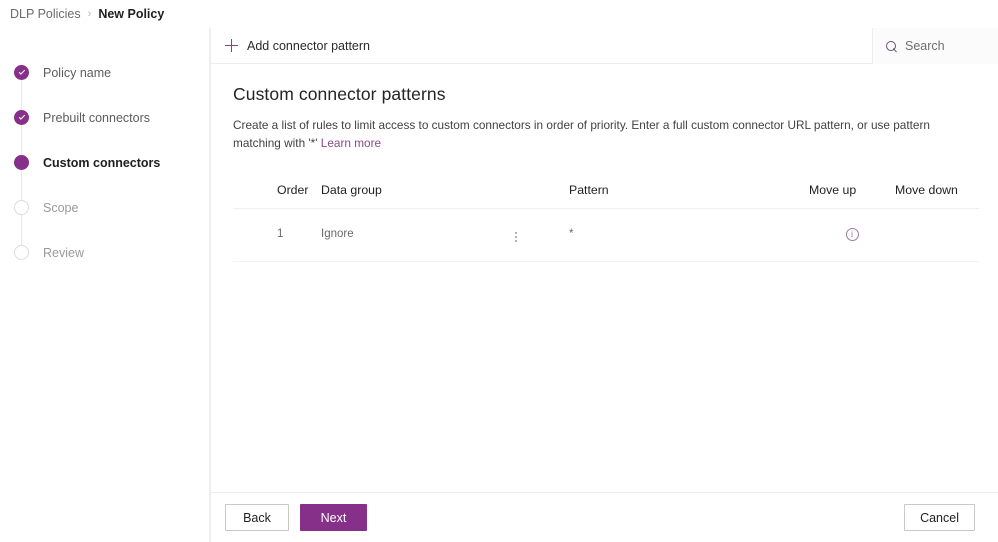 The width and height of the screenshot is (998, 542). What do you see at coordinates (413, 195) in the screenshot?
I see `column-header-data-group: Data group` at bounding box center [413, 195].